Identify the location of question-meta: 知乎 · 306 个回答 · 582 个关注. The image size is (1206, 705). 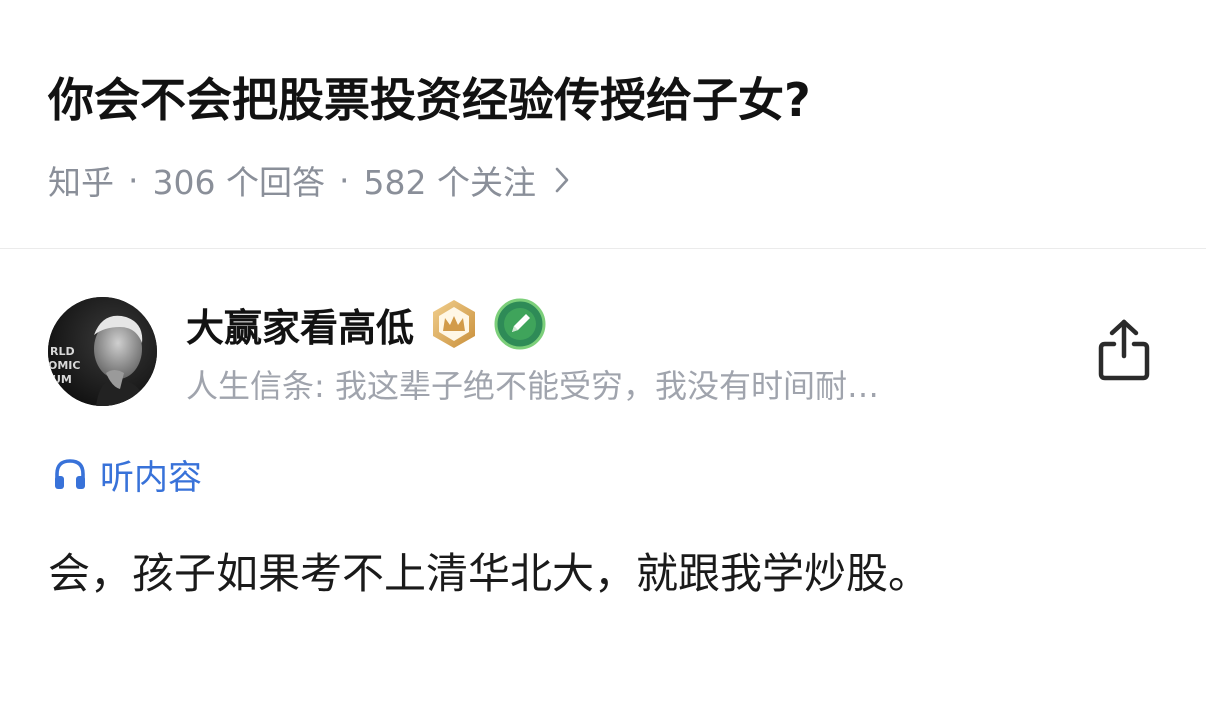
(309, 180).